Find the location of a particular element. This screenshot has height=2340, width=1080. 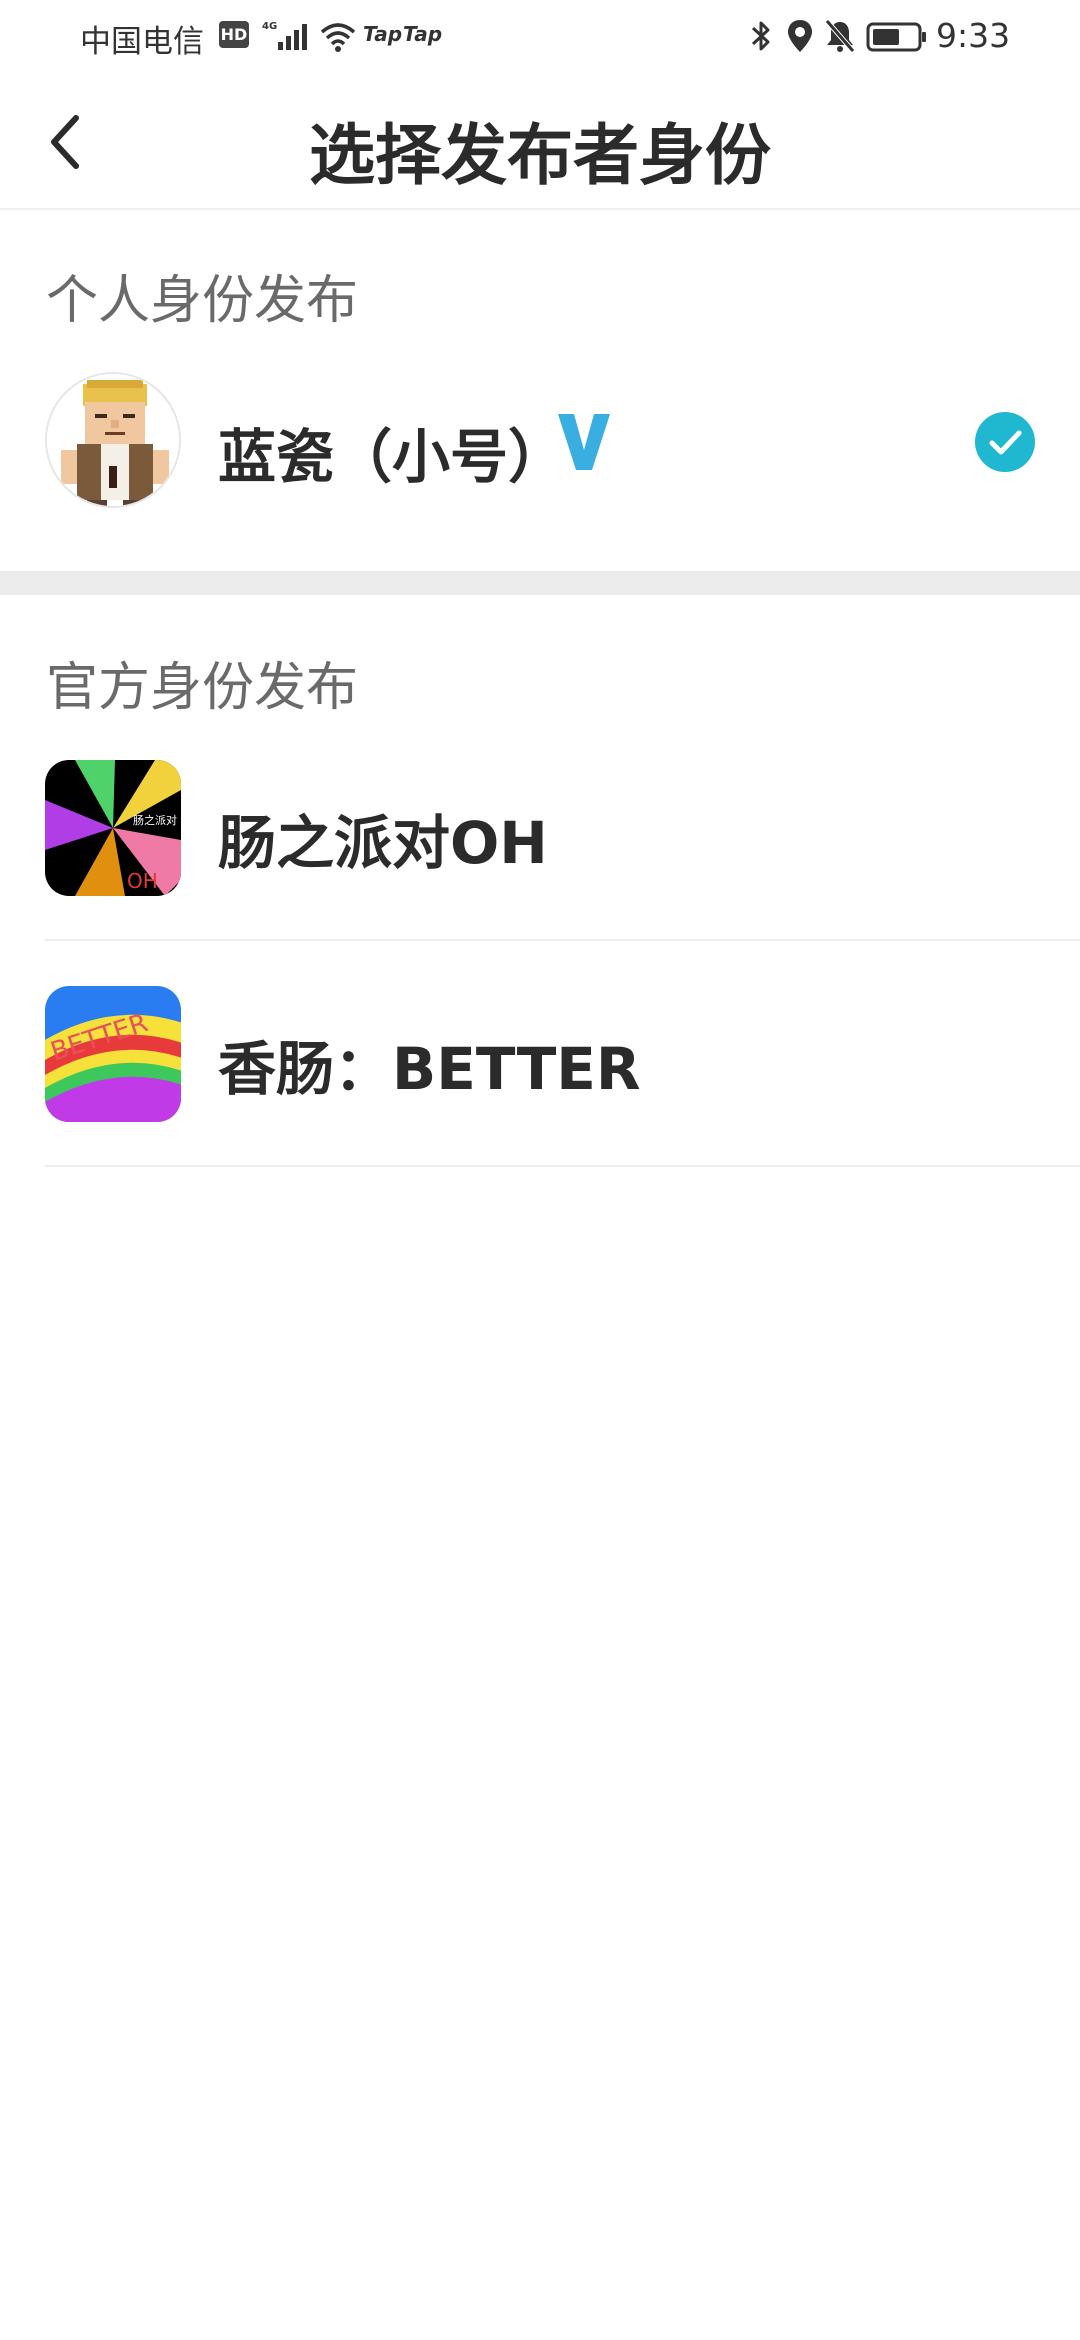

bell-muted-icon is located at coordinates (840, 36).